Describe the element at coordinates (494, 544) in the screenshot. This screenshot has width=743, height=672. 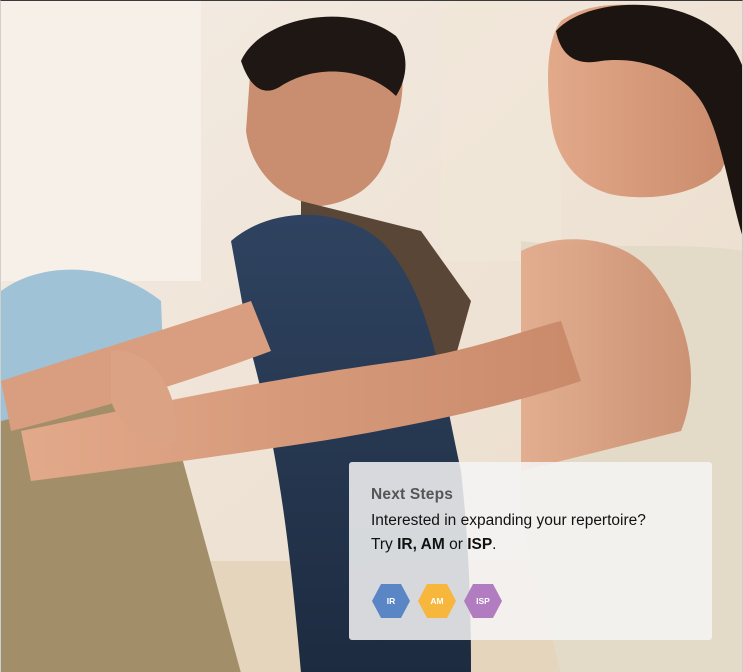
I see `try-suffix: .` at that location.